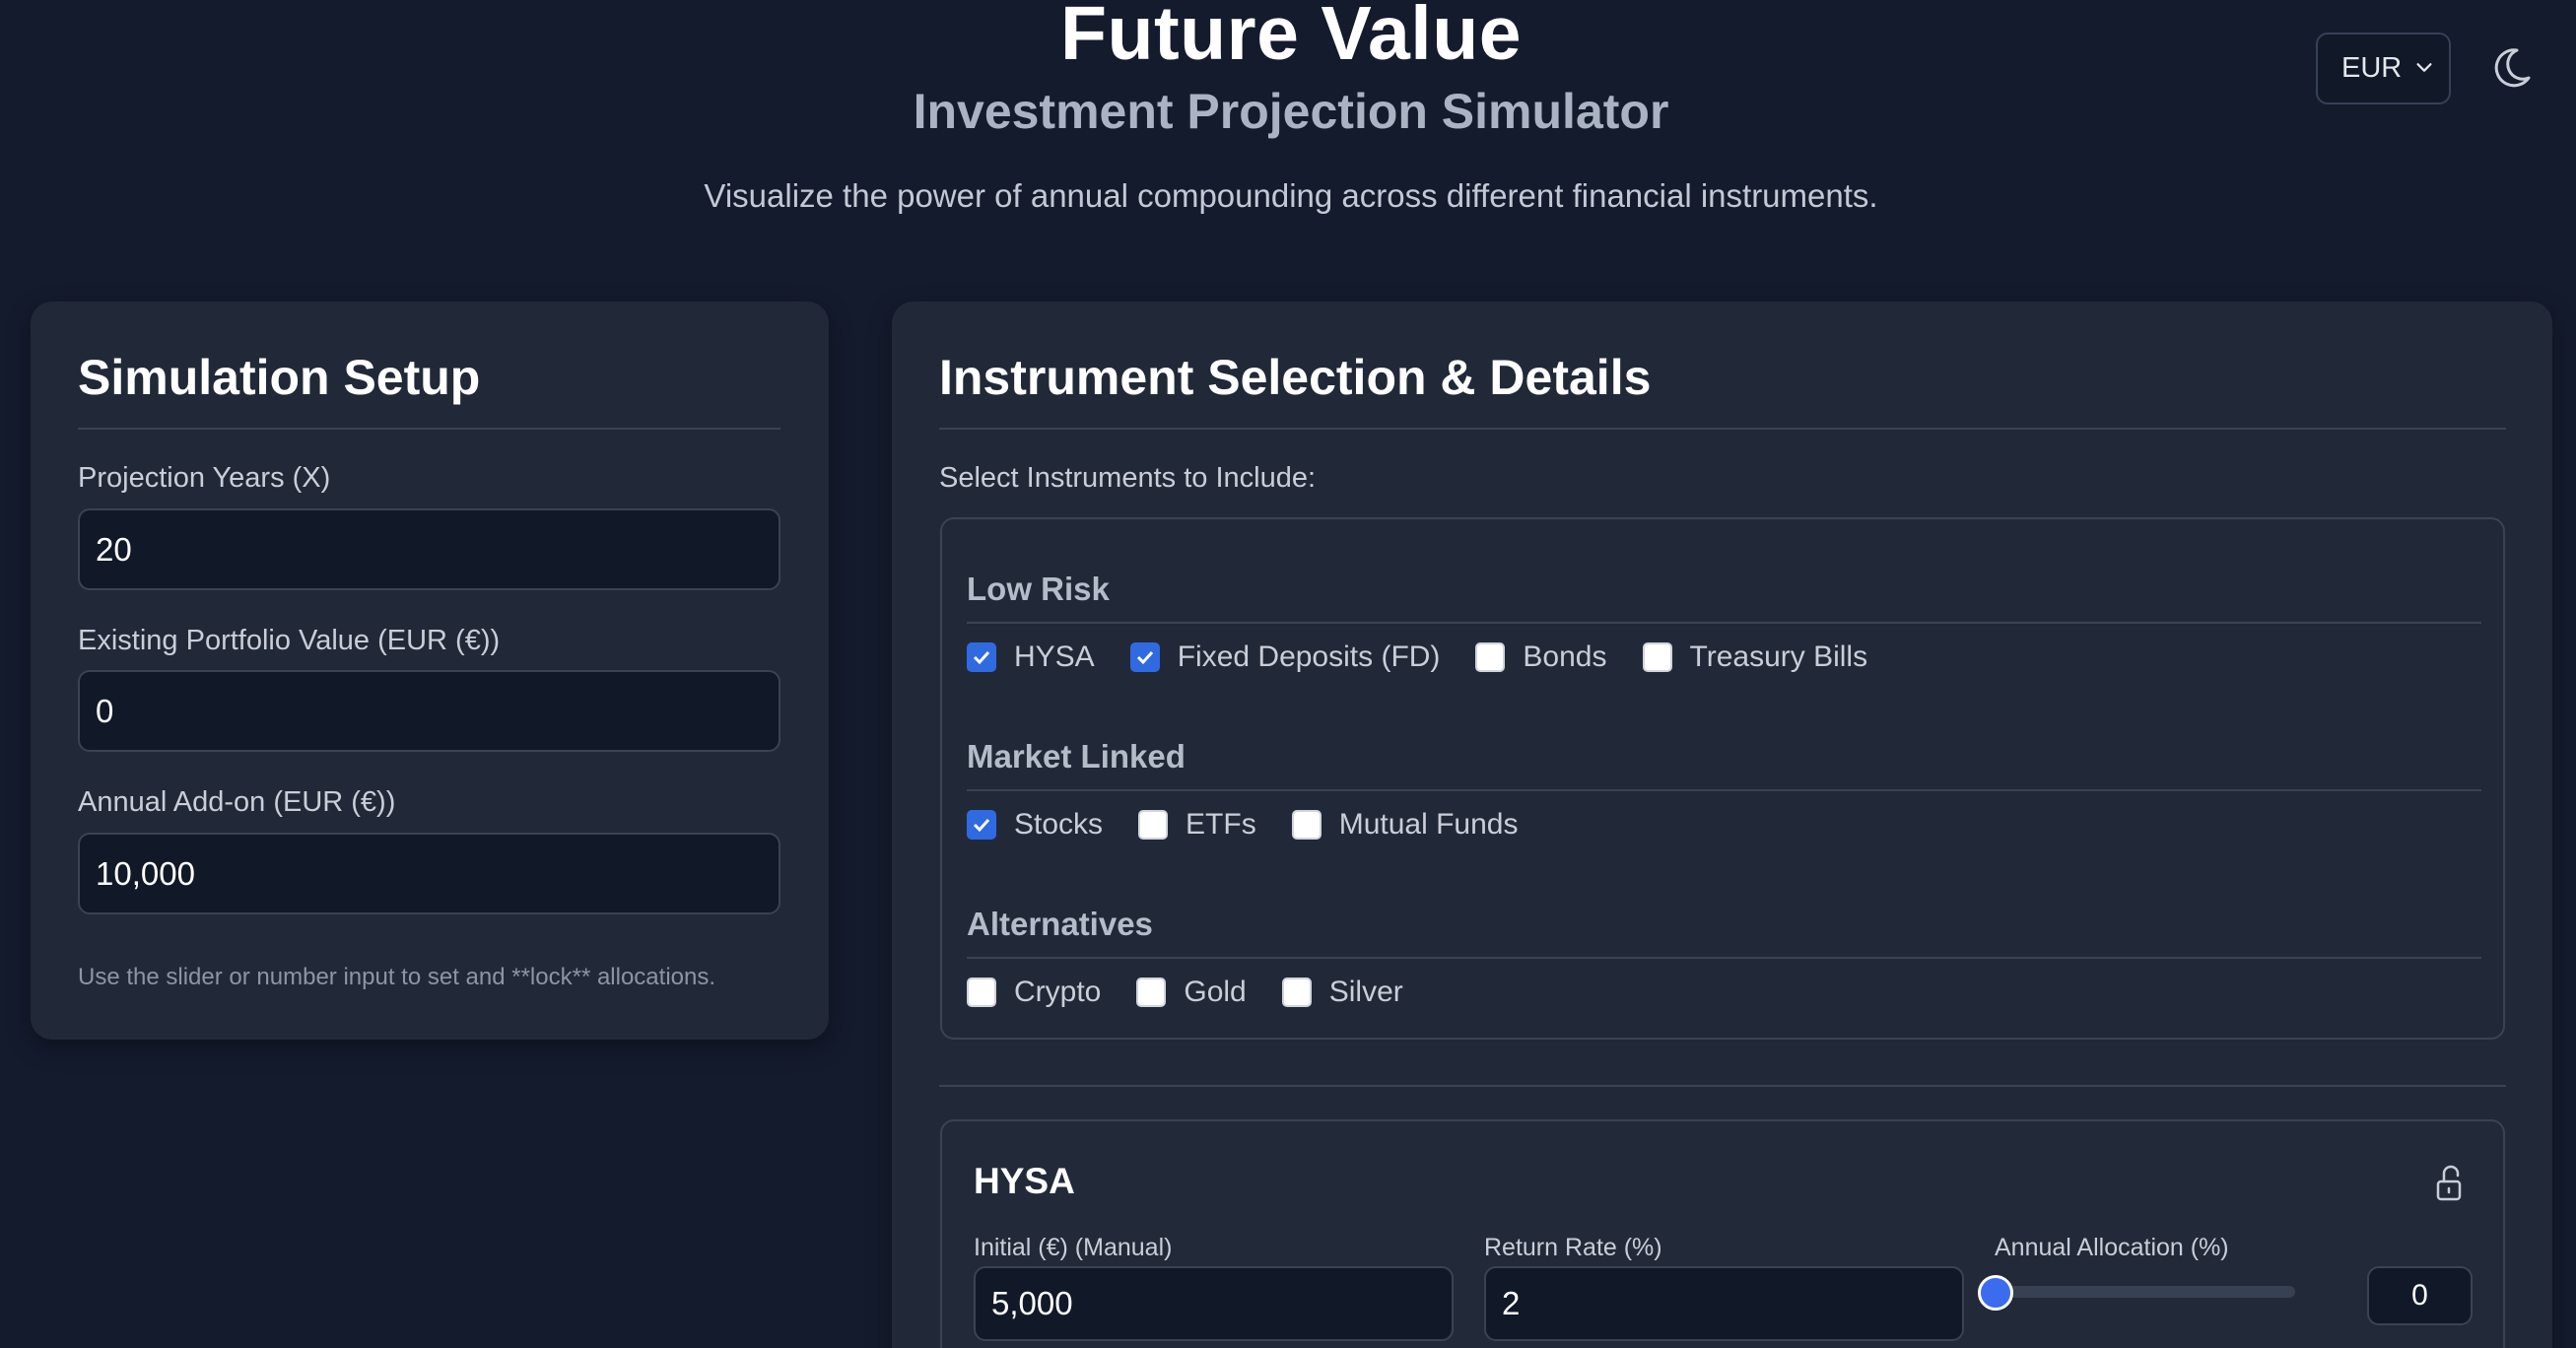 This screenshot has width=2576, height=1348. What do you see at coordinates (279, 377) in the screenshot?
I see `setup-title: Simulation Setup` at bounding box center [279, 377].